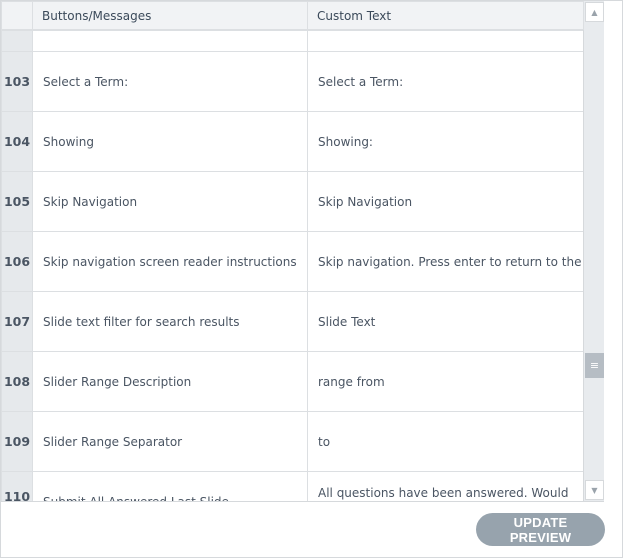 This screenshot has height=558, width=623. Describe the element at coordinates (170, 41) in the screenshot. I see `message-cell` at that location.